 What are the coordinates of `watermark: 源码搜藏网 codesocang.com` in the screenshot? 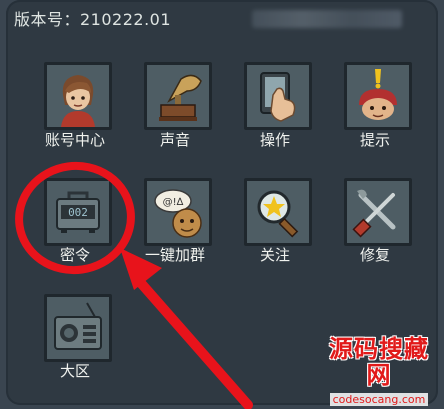 It's located at (379, 371).